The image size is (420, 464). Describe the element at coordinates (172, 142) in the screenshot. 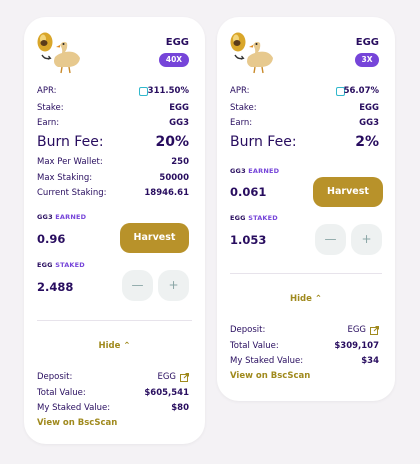

I see `burn-fee-value: 20%` at that location.